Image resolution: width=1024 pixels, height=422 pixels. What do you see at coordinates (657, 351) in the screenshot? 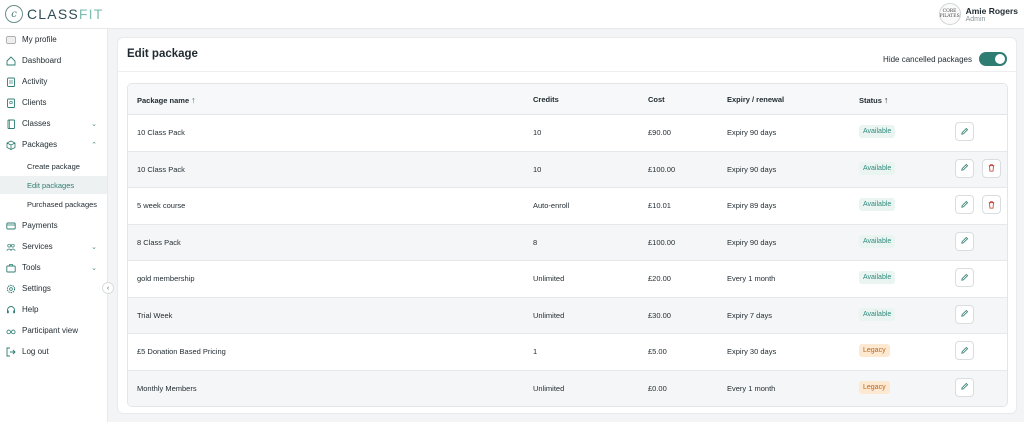
I see `cost-cell: £5.00` at bounding box center [657, 351].